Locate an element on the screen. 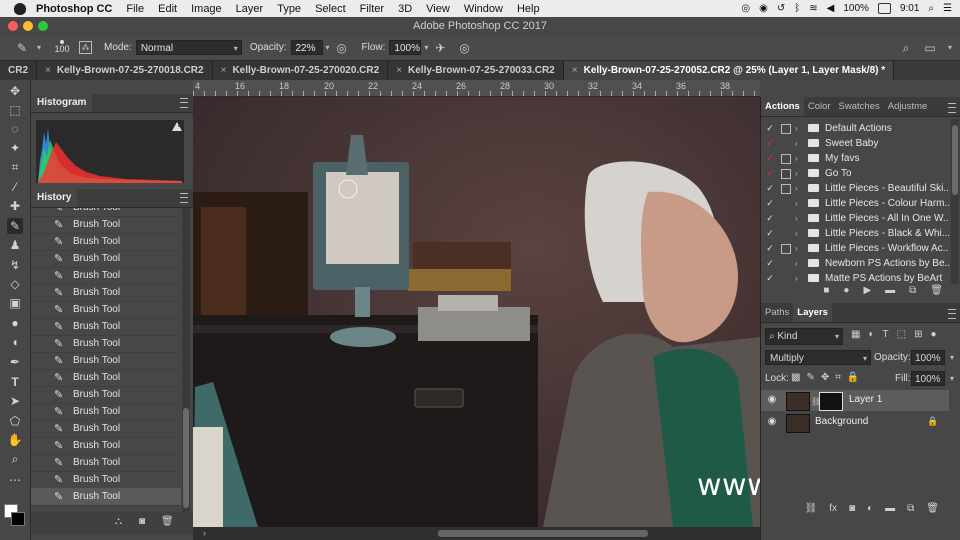  history-scrollbar is located at coordinates (186, 360).